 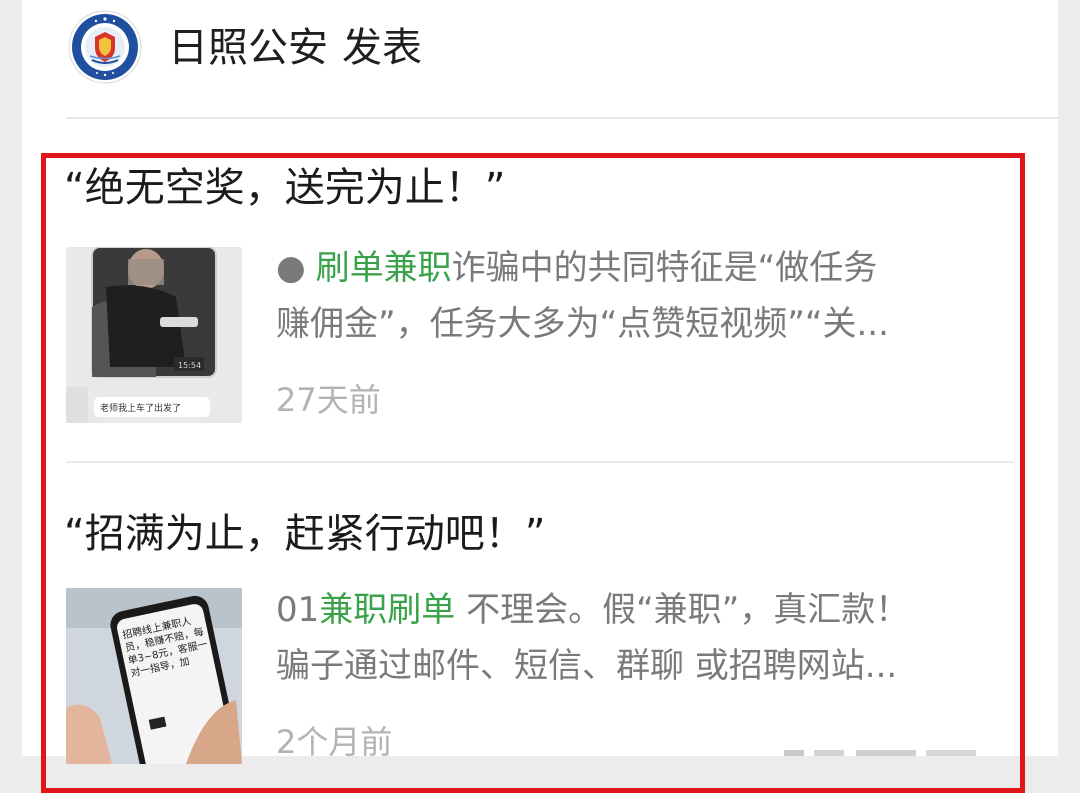 What do you see at coordinates (562, 118) in the screenshot?
I see `header-divider` at bounding box center [562, 118].